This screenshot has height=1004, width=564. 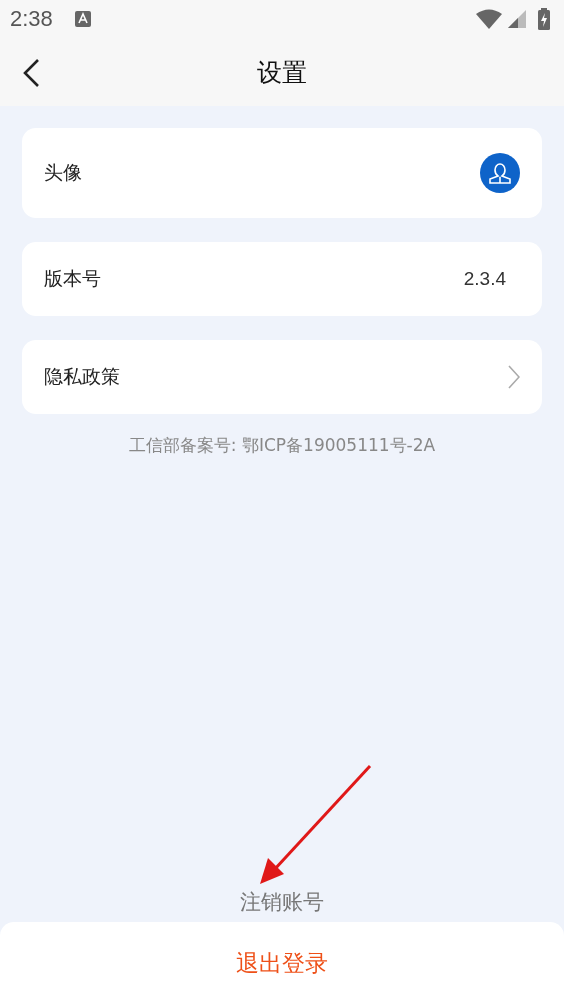 What do you see at coordinates (282, 279) in the screenshot?
I see `settings-row: 版本号 2.3.4` at bounding box center [282, 279].